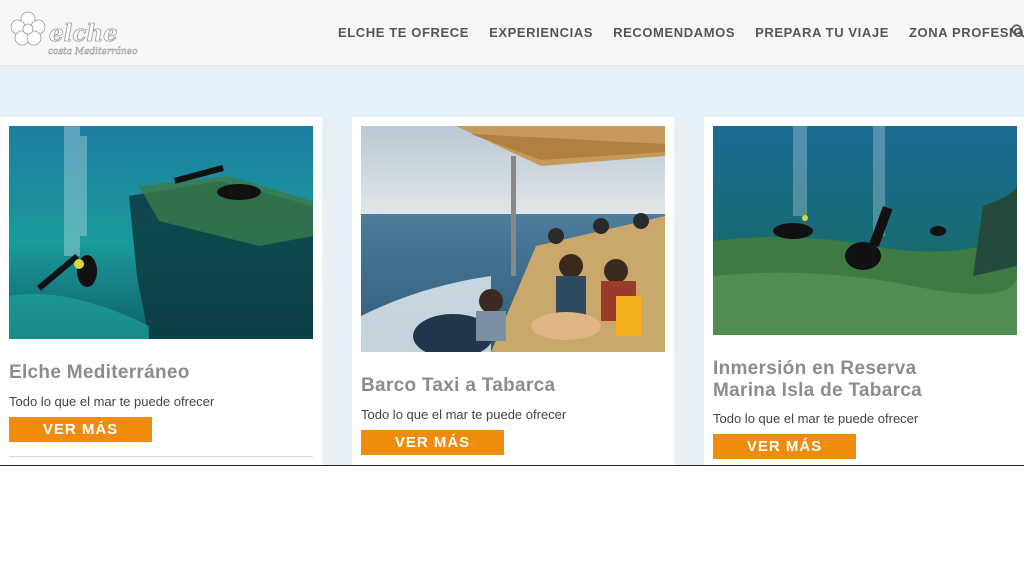 The height and width of the screenshot is (576, 1024). I want to click on underwater-divers-photo, so click(161, 232).